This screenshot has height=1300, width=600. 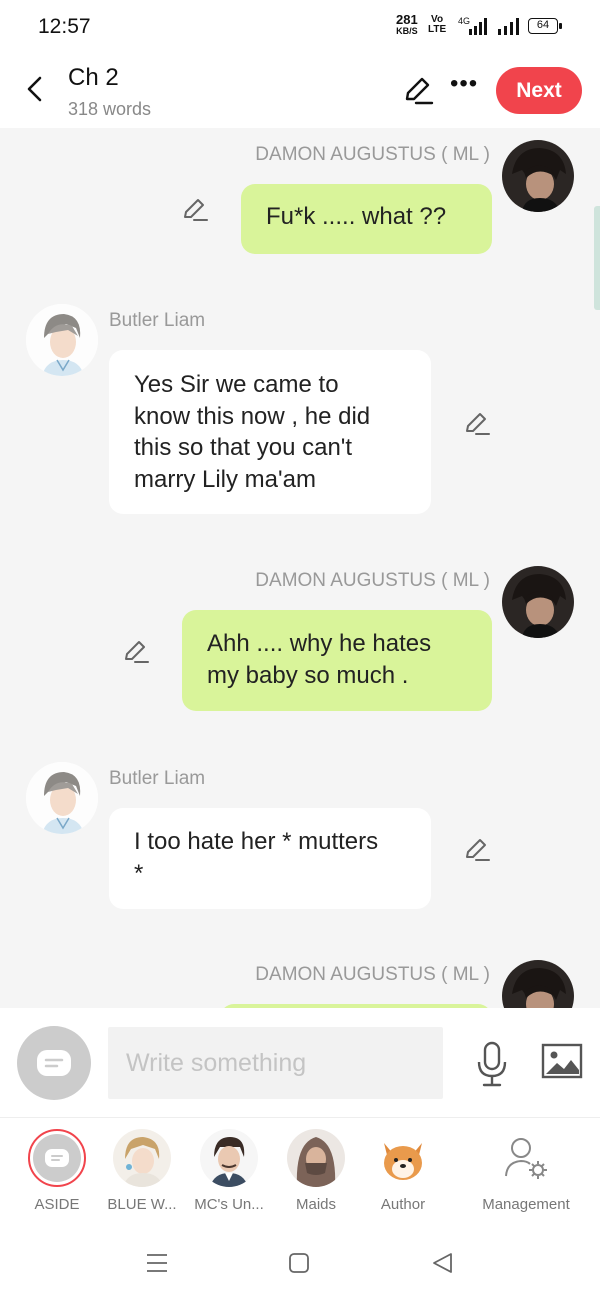 What do you see at coordinates (139, 873) in the screenshot?
I see `message-line: *` at bounding box center [139, 873].